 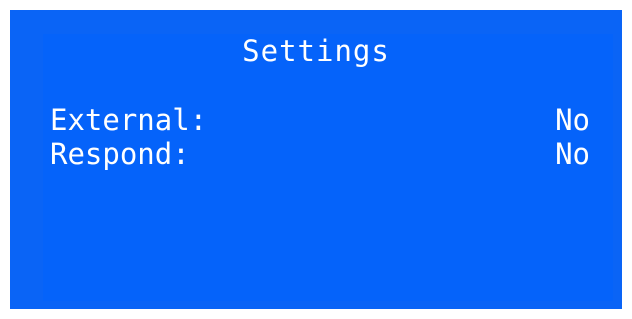 What do you see at coordinates (320, 120) in the screenshot?
I see `setting-row-external: External: No` at bounding box center [320, 120].